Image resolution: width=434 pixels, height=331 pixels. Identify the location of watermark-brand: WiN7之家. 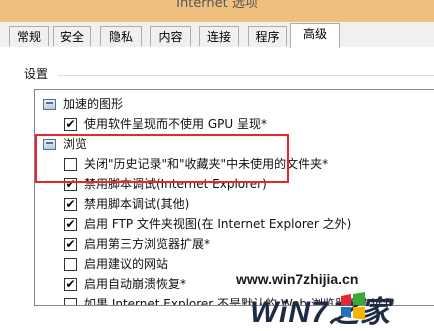
(320, 312).